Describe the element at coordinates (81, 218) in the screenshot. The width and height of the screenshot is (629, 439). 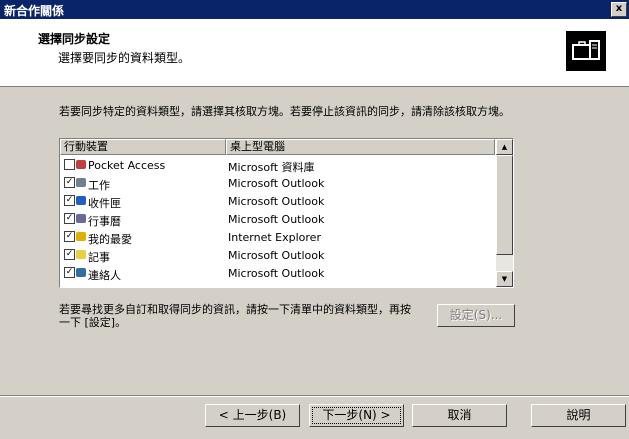
I see `calendar-icon` at that location.